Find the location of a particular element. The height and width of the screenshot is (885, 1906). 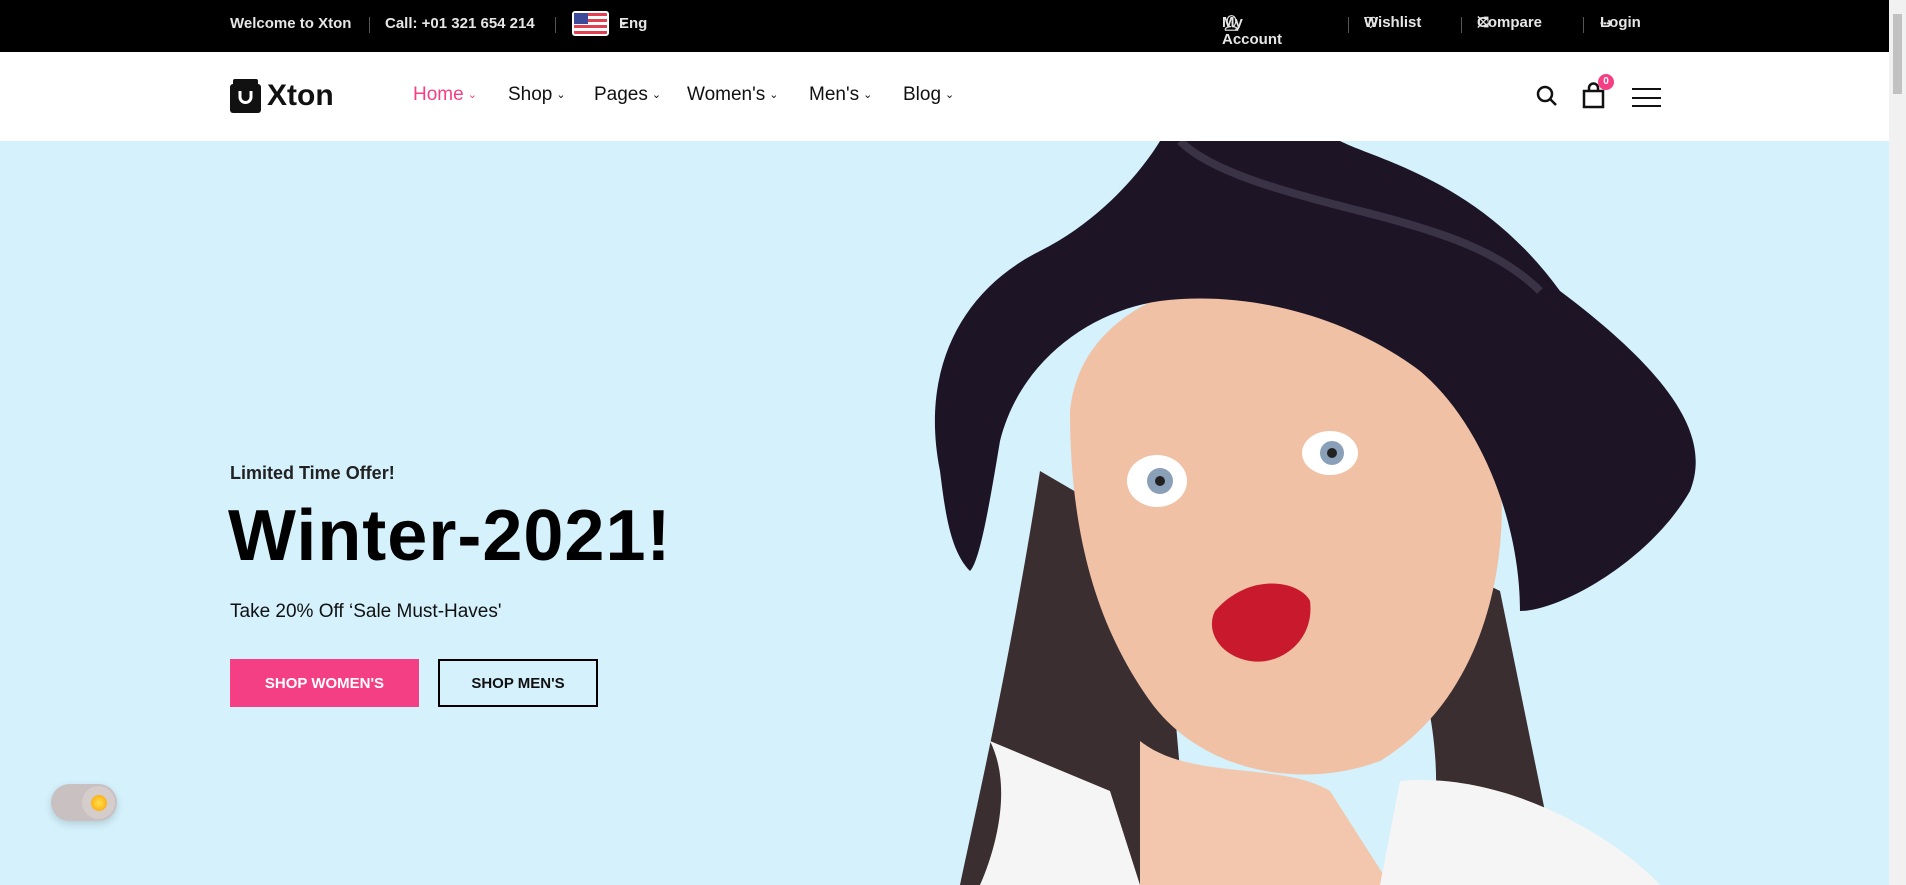

nav-label: Shop is located at coordinates (530, 94).